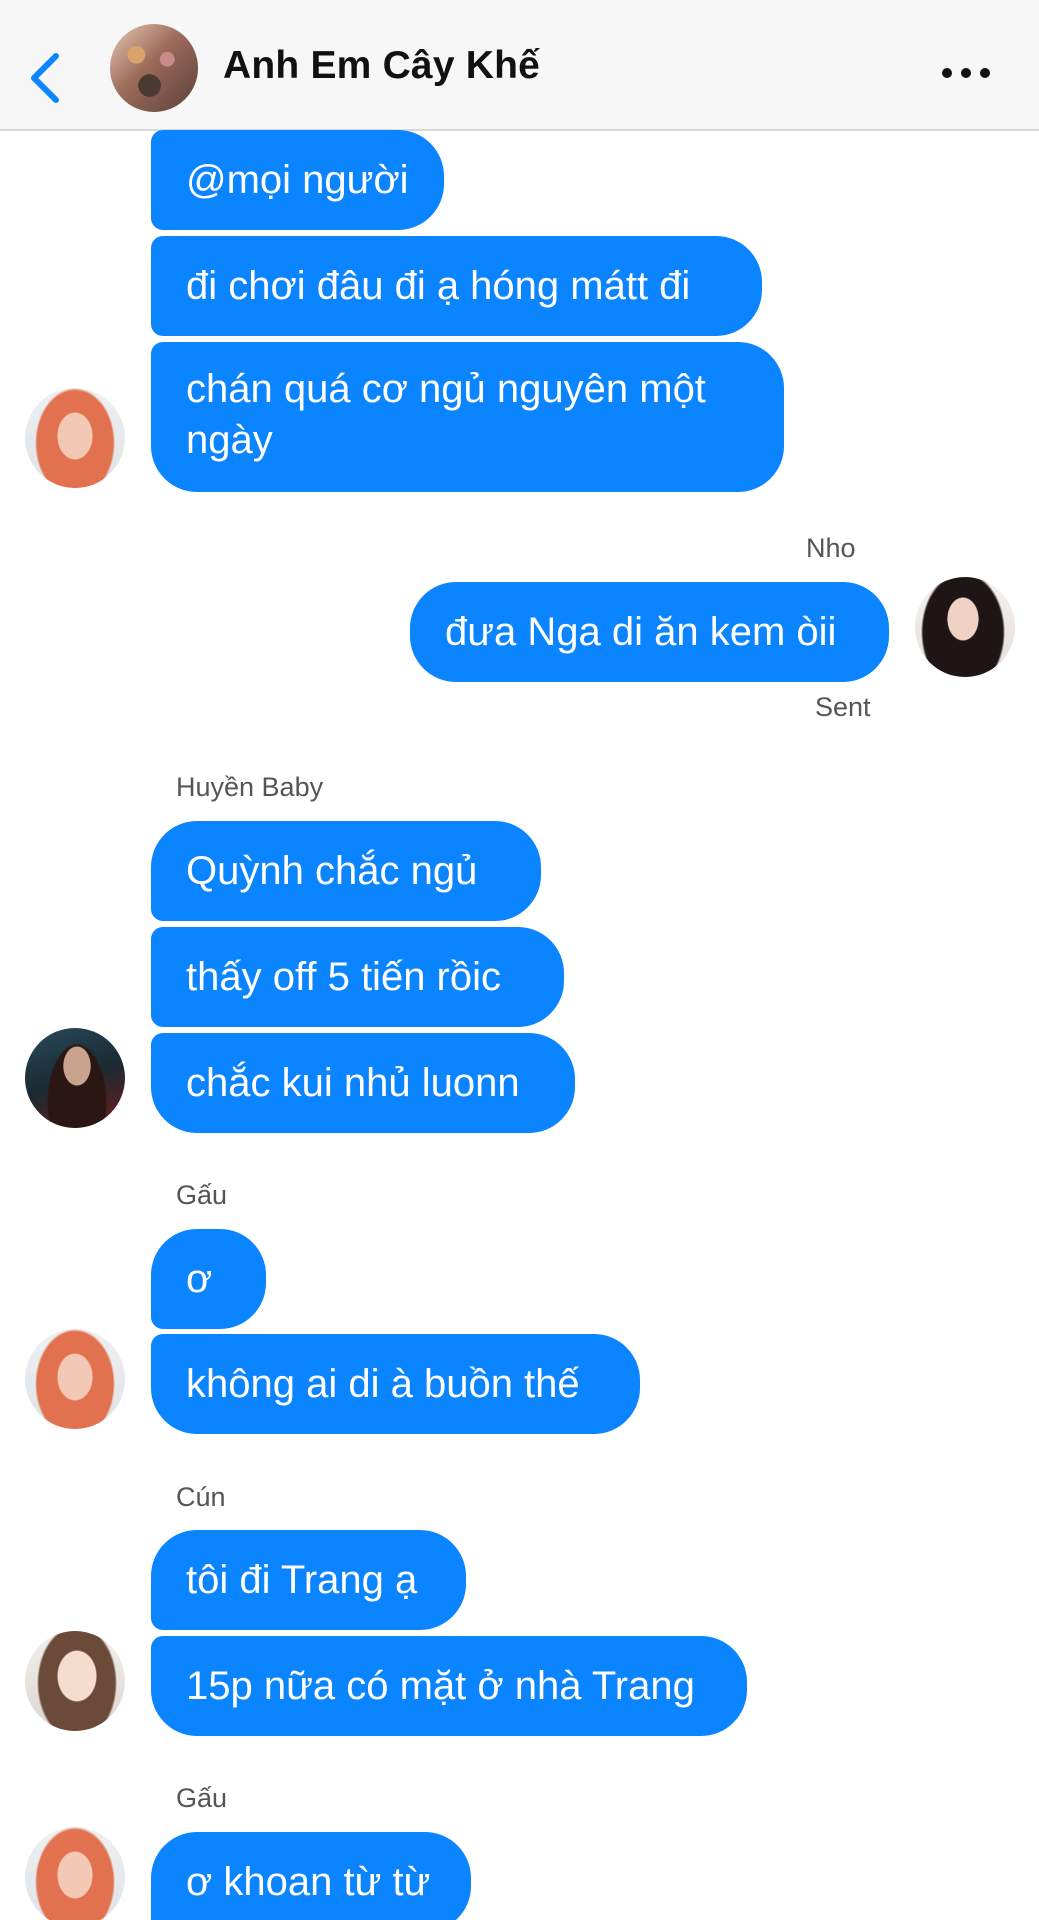  I want to click on message-bubble: không ai di à buồn thế, so click(395, 1384).